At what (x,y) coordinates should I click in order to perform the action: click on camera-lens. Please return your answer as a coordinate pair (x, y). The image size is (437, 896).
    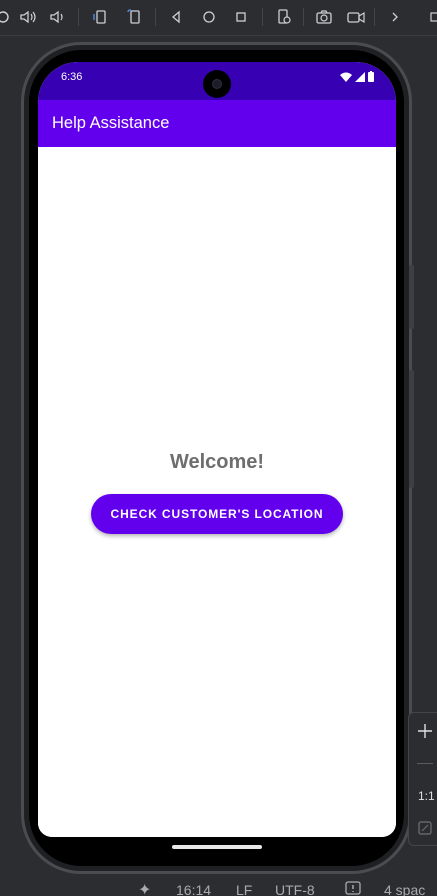
    Looking at the image, I should click on (217, 84).